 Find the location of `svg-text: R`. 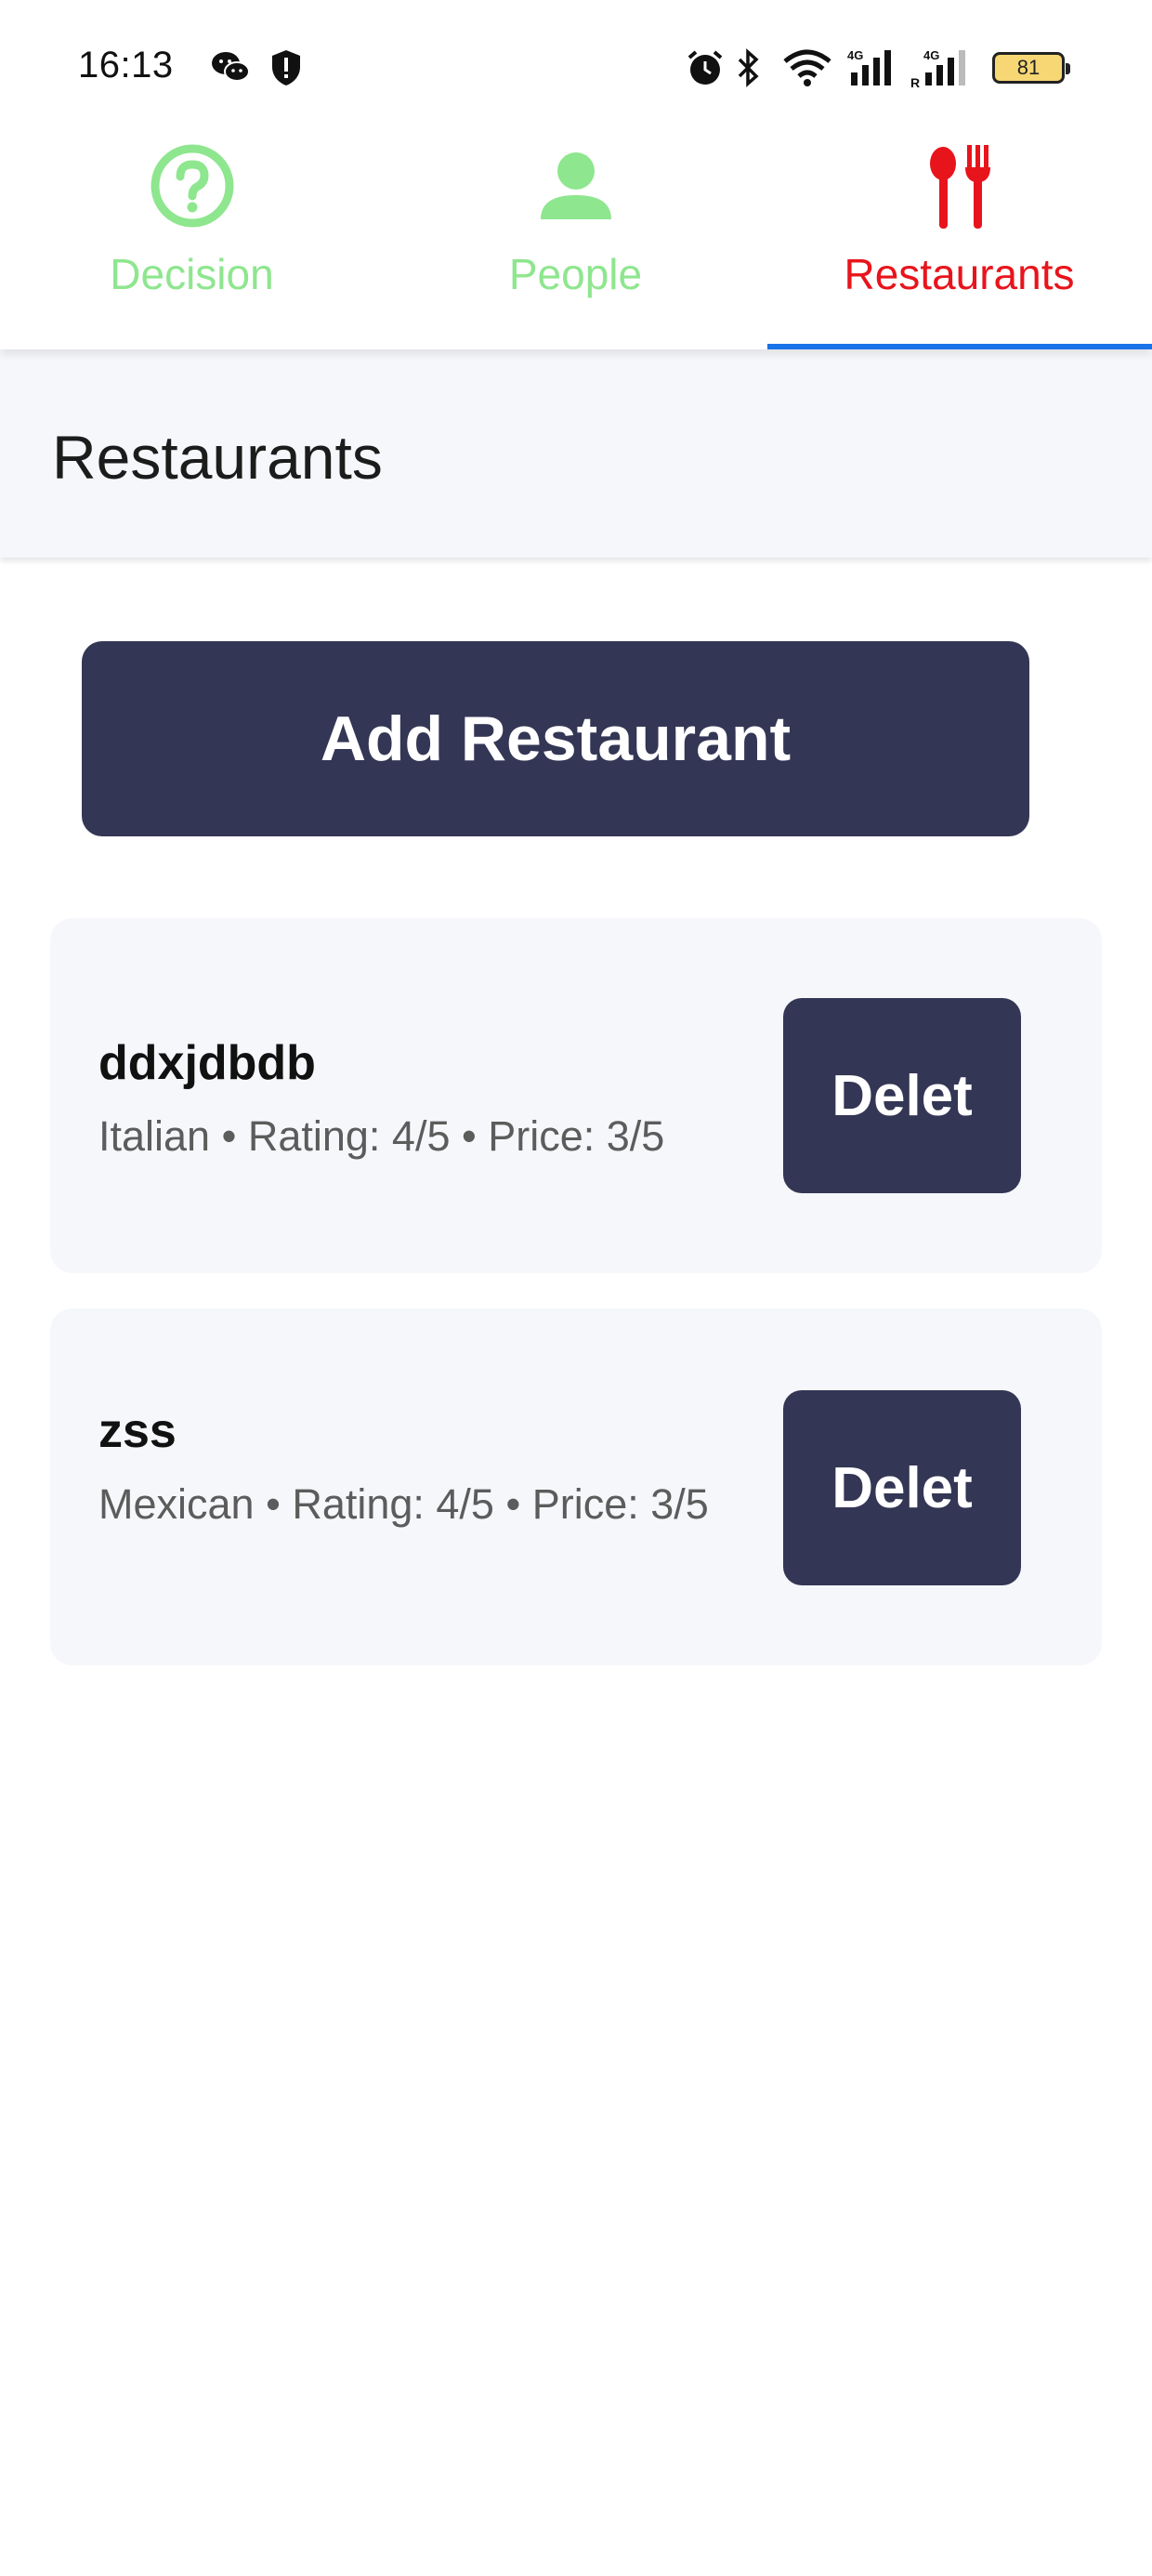

svg-text: R is located at coordinates (915, 81).